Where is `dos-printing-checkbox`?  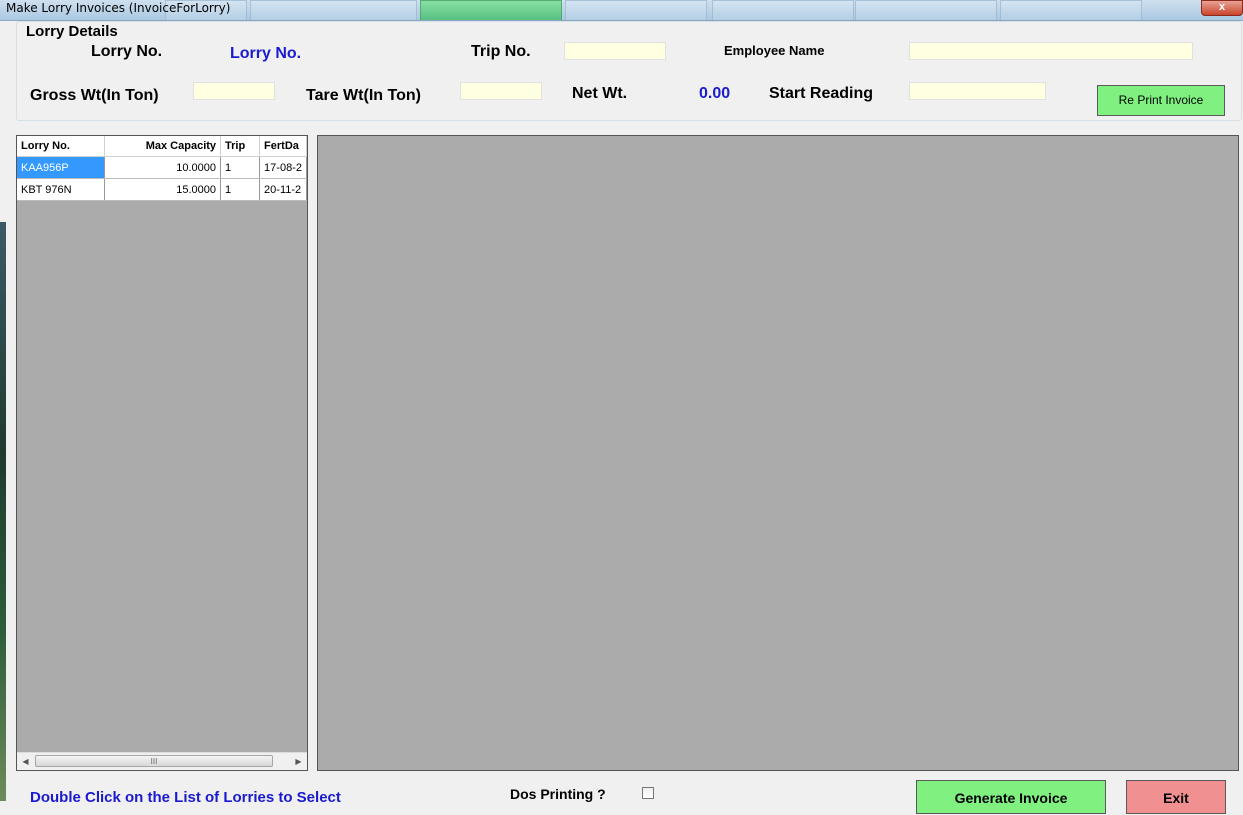 dos-printing-checkbox is located at coordinates (648, 793).